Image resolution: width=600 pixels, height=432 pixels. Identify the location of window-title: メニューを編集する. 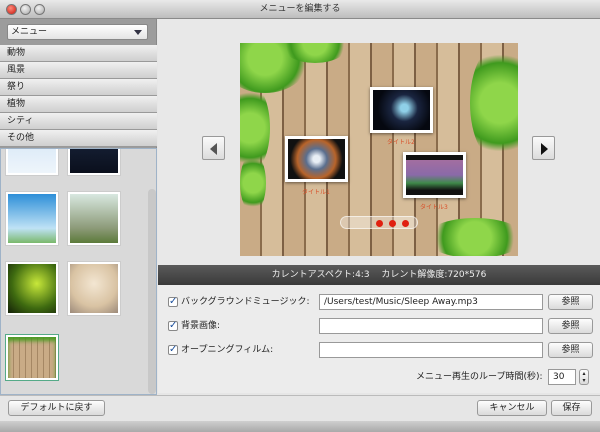
(300, 9).